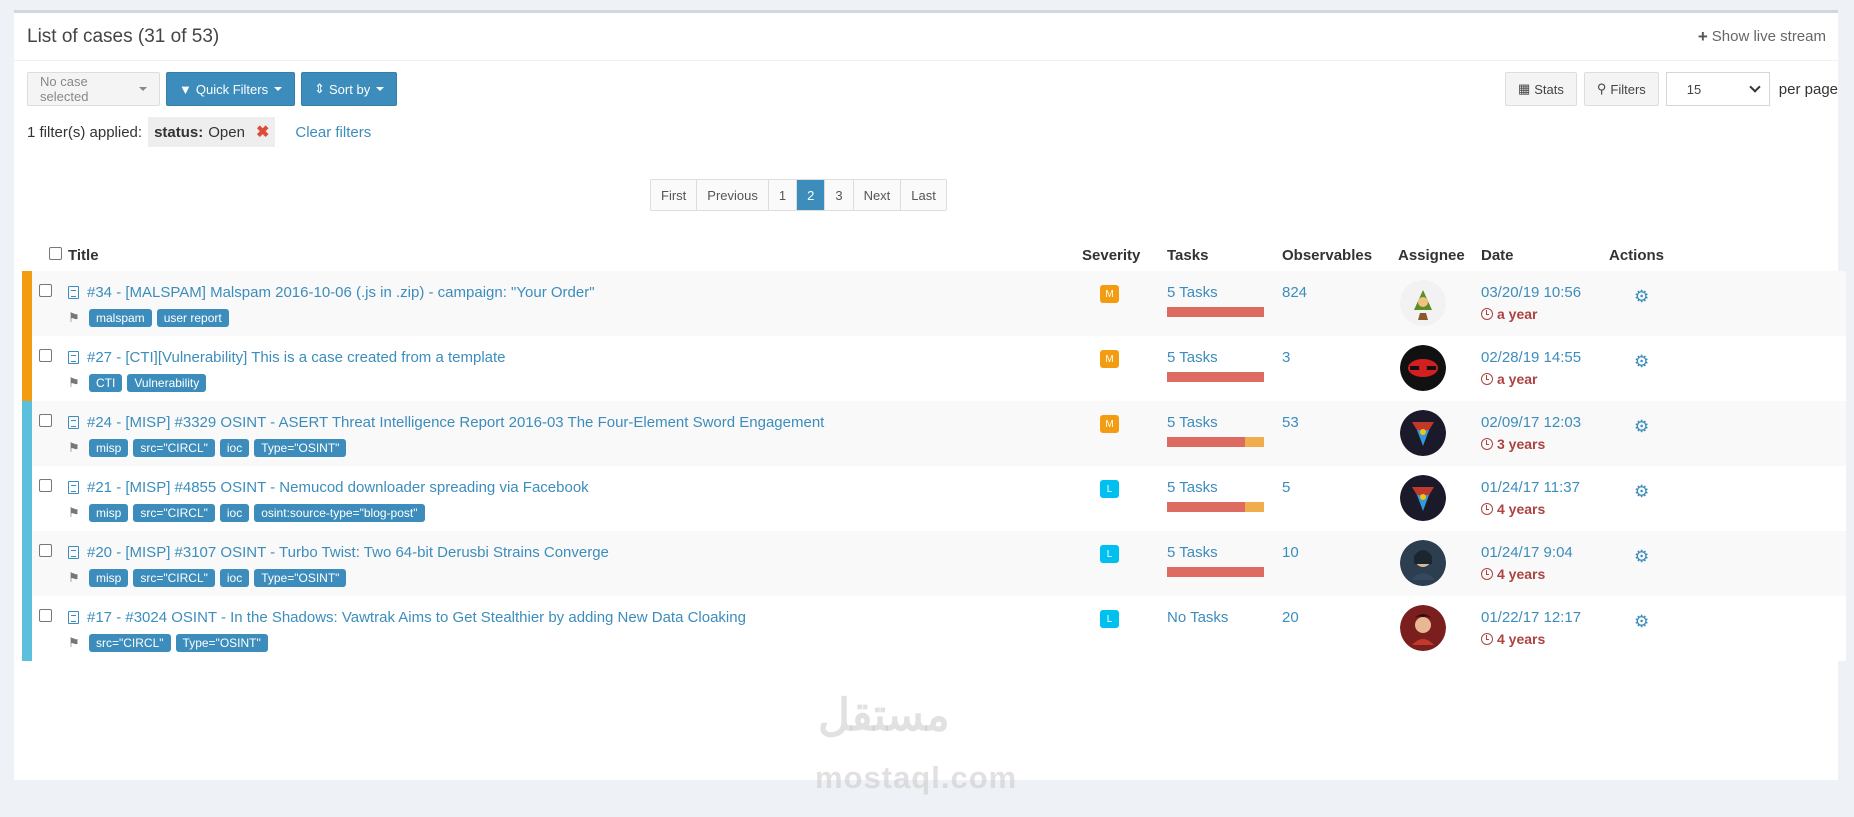 The width and height of the screenshot is (1854, 817). What do you see at coordinates (1124, 255) in the screenshot?
I see `column-severity: Severity` at bounding box center [1124, 255].